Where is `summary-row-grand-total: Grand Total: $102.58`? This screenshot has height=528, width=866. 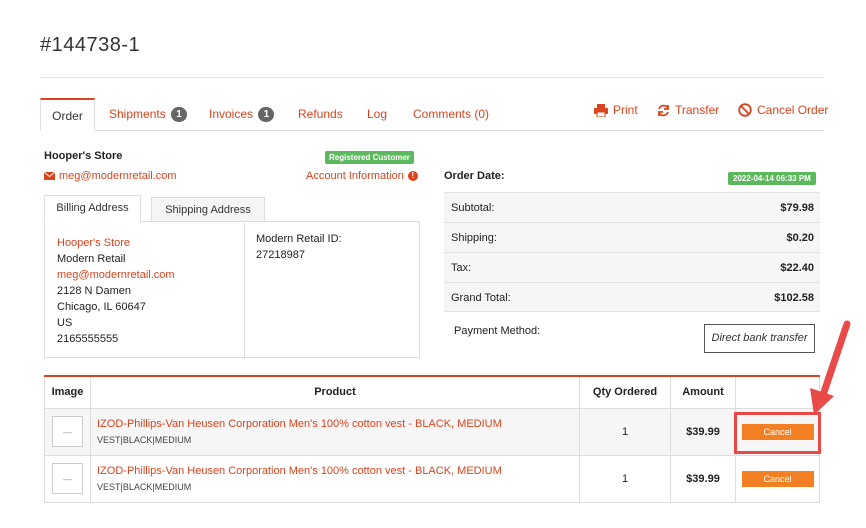 summary-row-grand-total: Grand Total: $102.58 is located at coordinates (632, 297).